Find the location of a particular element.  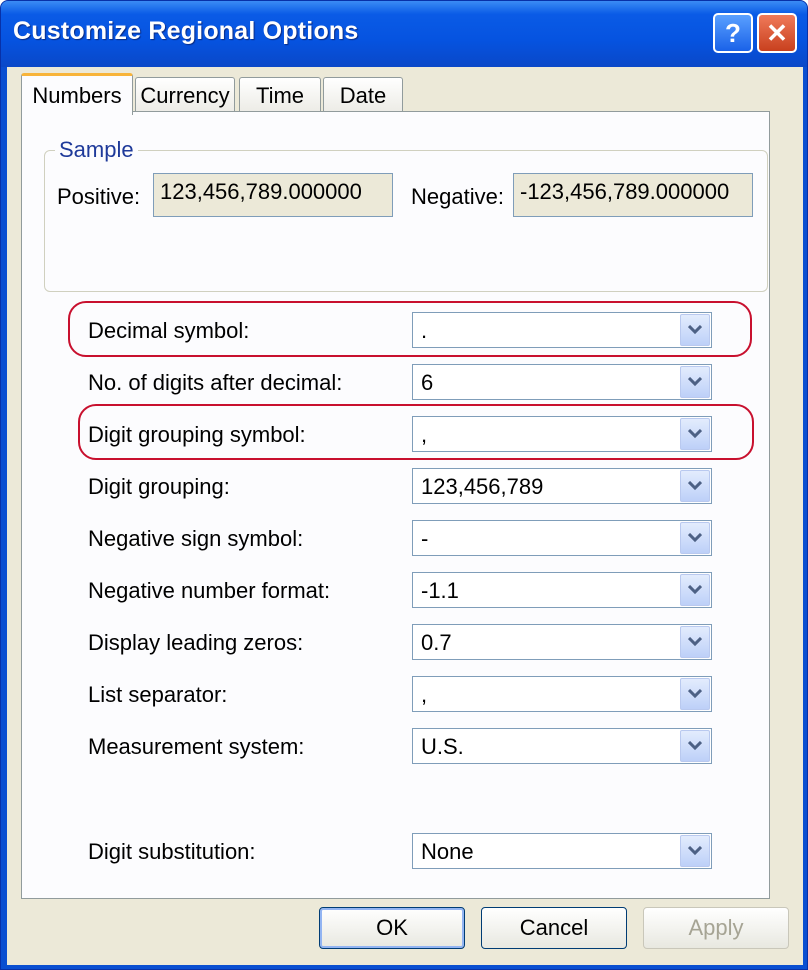

tab-label: Numbers is located at coordinates (77, 95).